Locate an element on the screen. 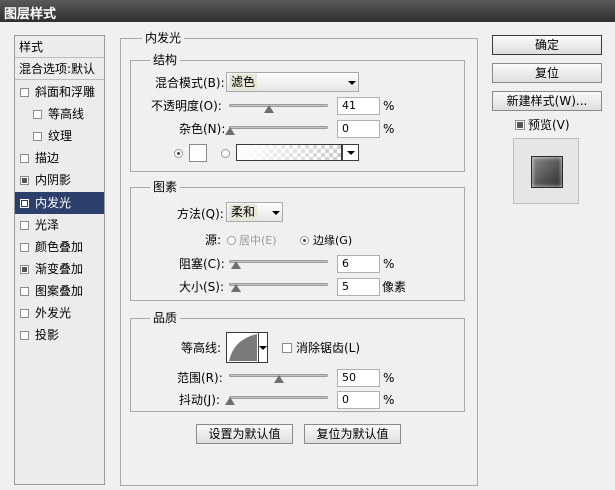  style-item-texture: 纹理 is located at coordinates (59, 136).